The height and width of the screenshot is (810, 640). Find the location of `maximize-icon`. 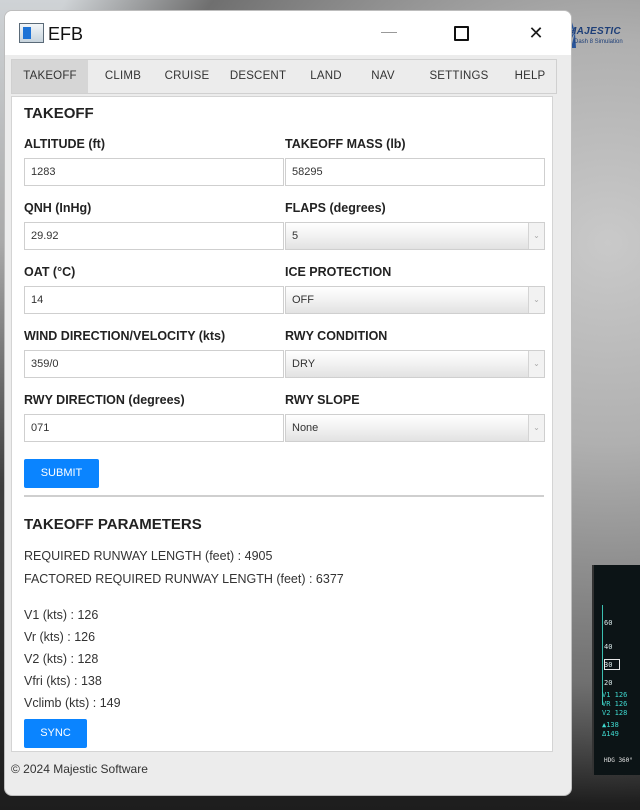

maximize-icon is located at coordinates (461, 33).